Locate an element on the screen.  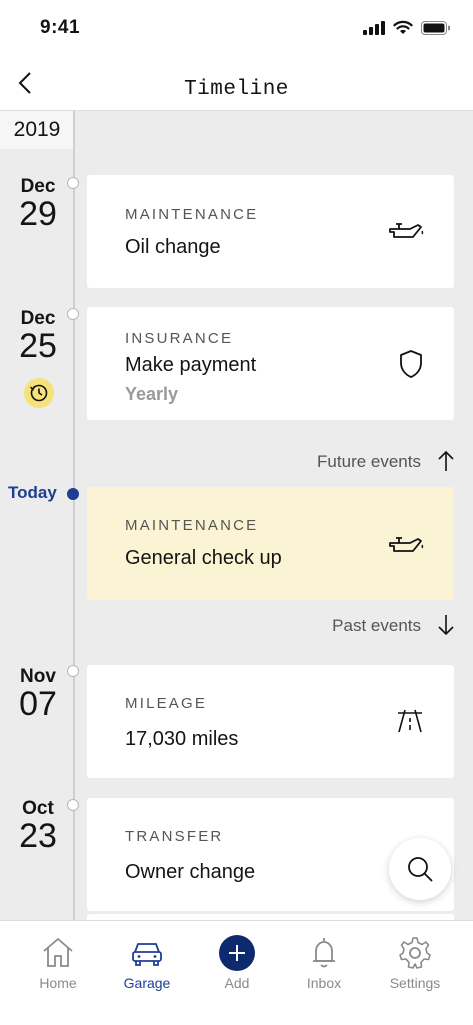
tab-label: Home is located at coordinates (58, 983).